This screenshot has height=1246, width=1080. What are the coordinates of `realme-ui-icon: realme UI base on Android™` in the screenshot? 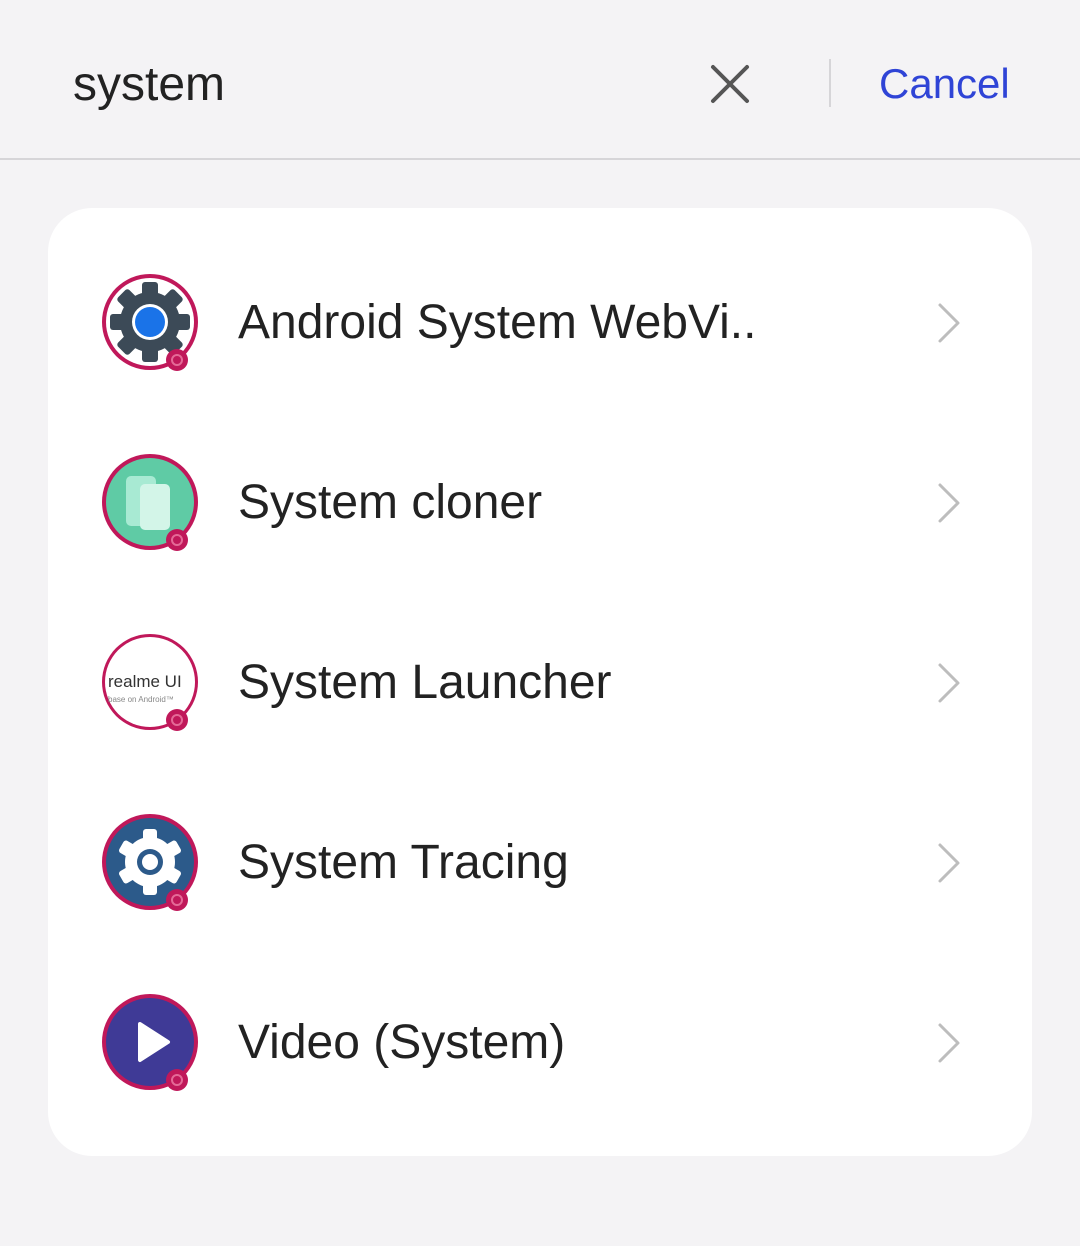 It's located at (150, 682).